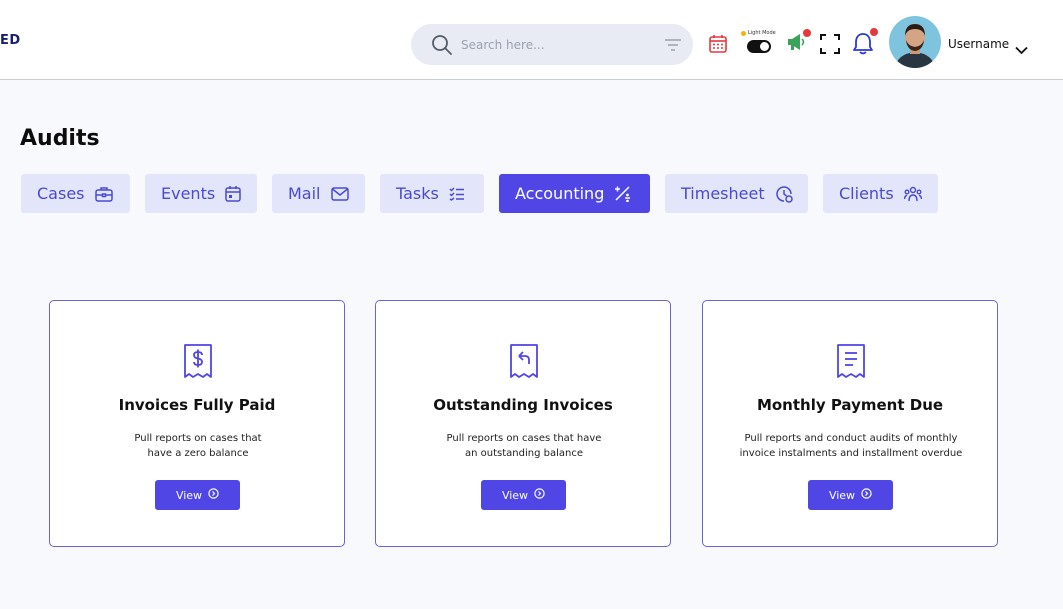  What do you see at coordinates (762, 33) in the screenshot?
I see `mode-label: Light Mode` at bounding box center [762, 33].